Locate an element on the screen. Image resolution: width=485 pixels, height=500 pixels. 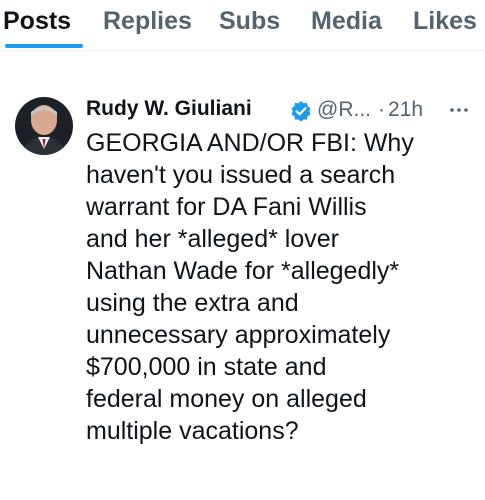
profile-tabs: Posts Replies Subs Media Likes is located at coordinates (242, 25).